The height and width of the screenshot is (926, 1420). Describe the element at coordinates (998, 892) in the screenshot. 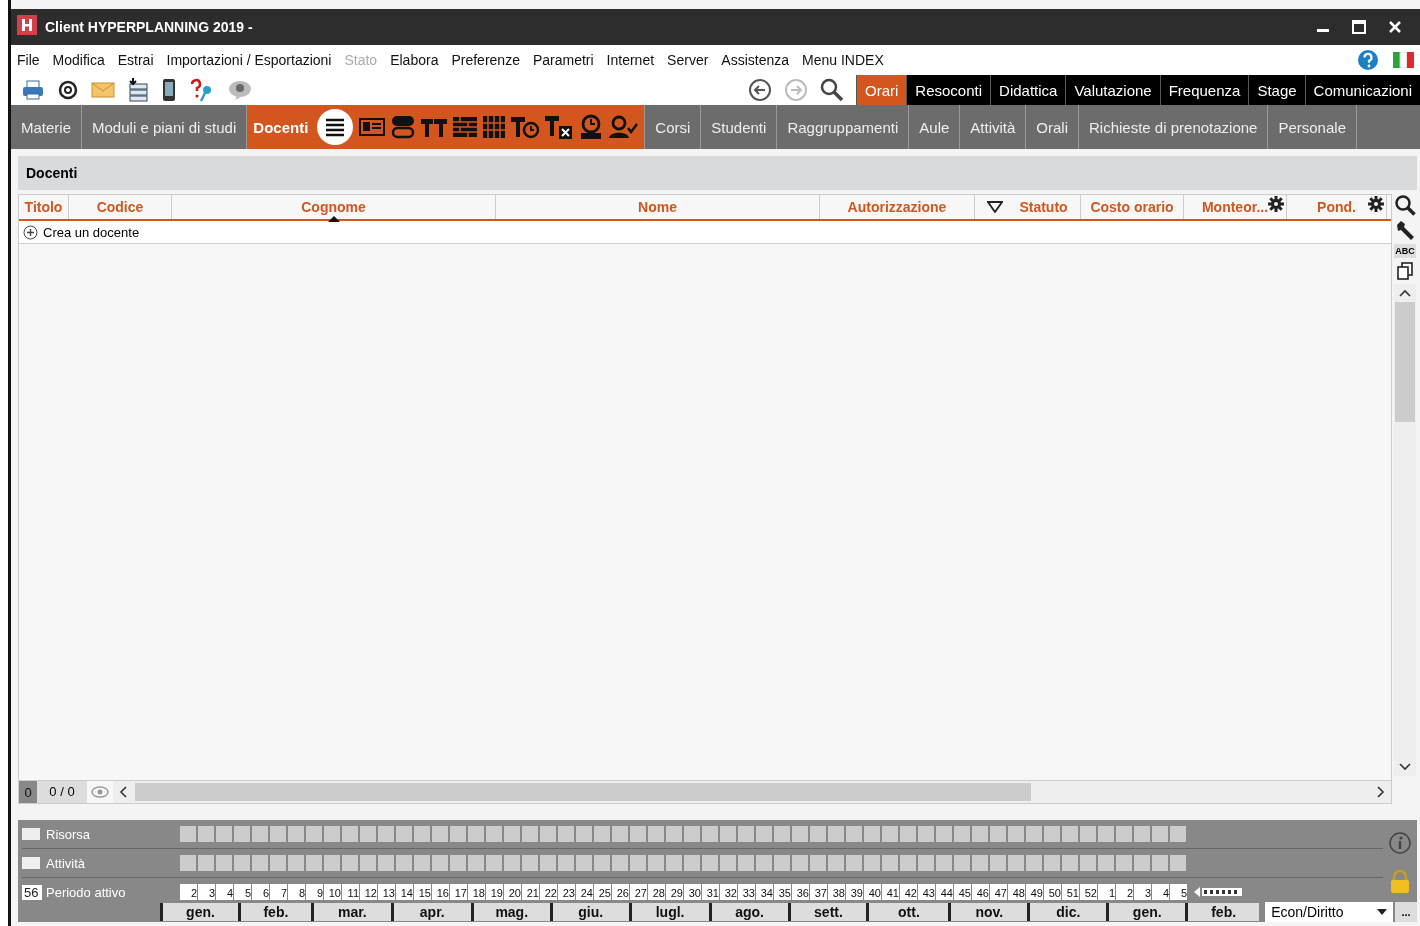

I see `week-number: 47` at that location.